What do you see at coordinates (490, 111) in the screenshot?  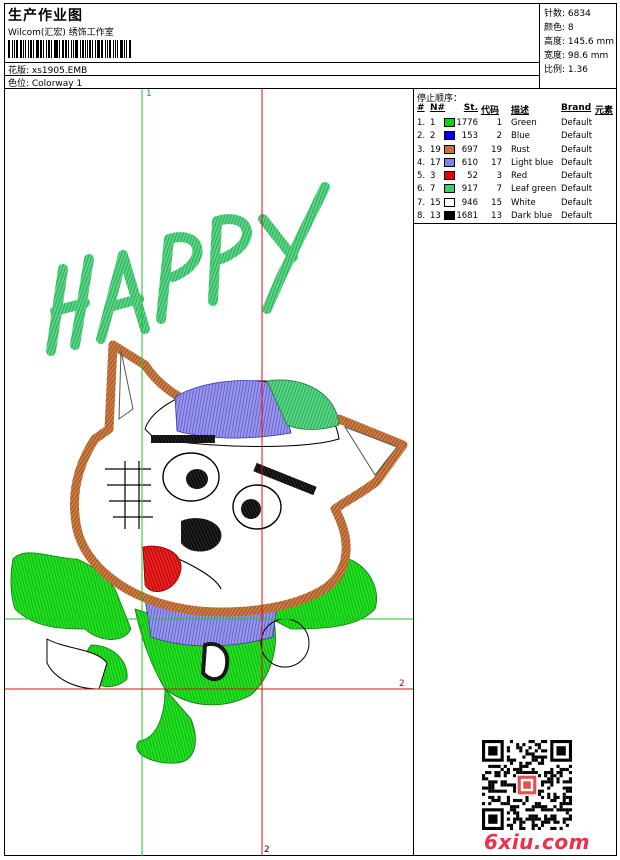 I see `col-code: 代码` at bounding box center [490, 111].